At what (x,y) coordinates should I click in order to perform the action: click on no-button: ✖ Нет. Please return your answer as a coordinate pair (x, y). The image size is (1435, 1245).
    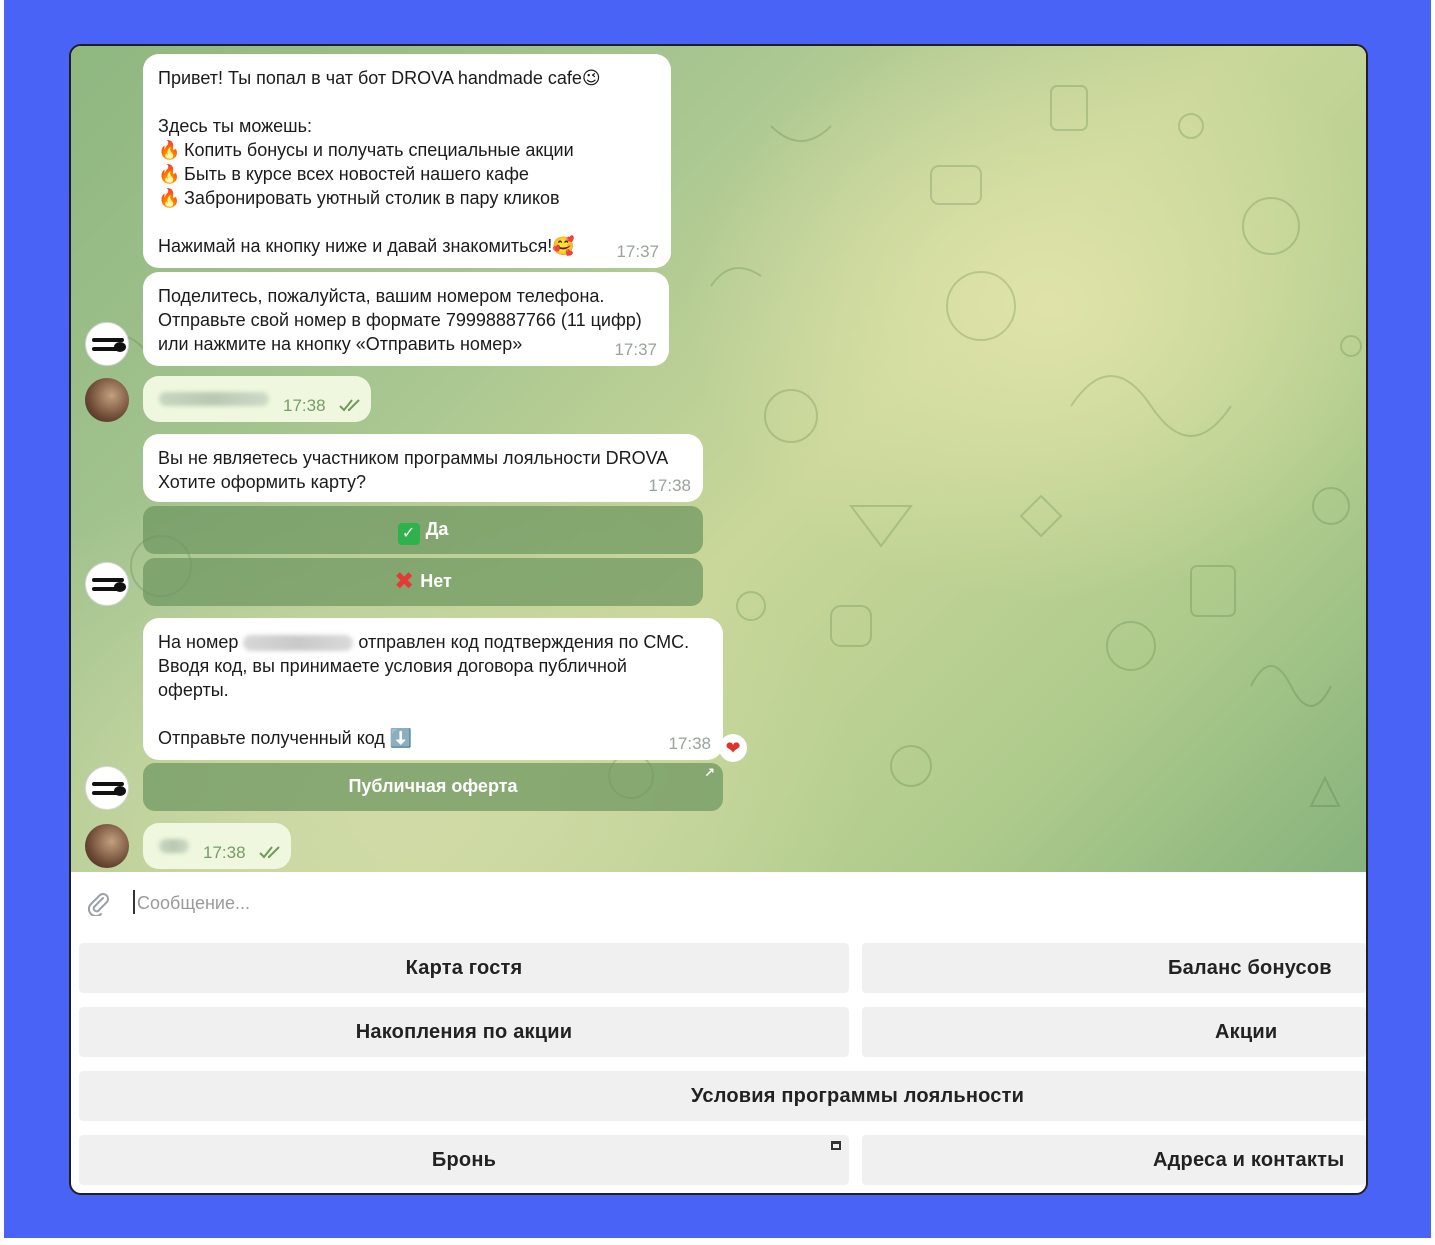
    Looking at the image, I should click on (423, 582).